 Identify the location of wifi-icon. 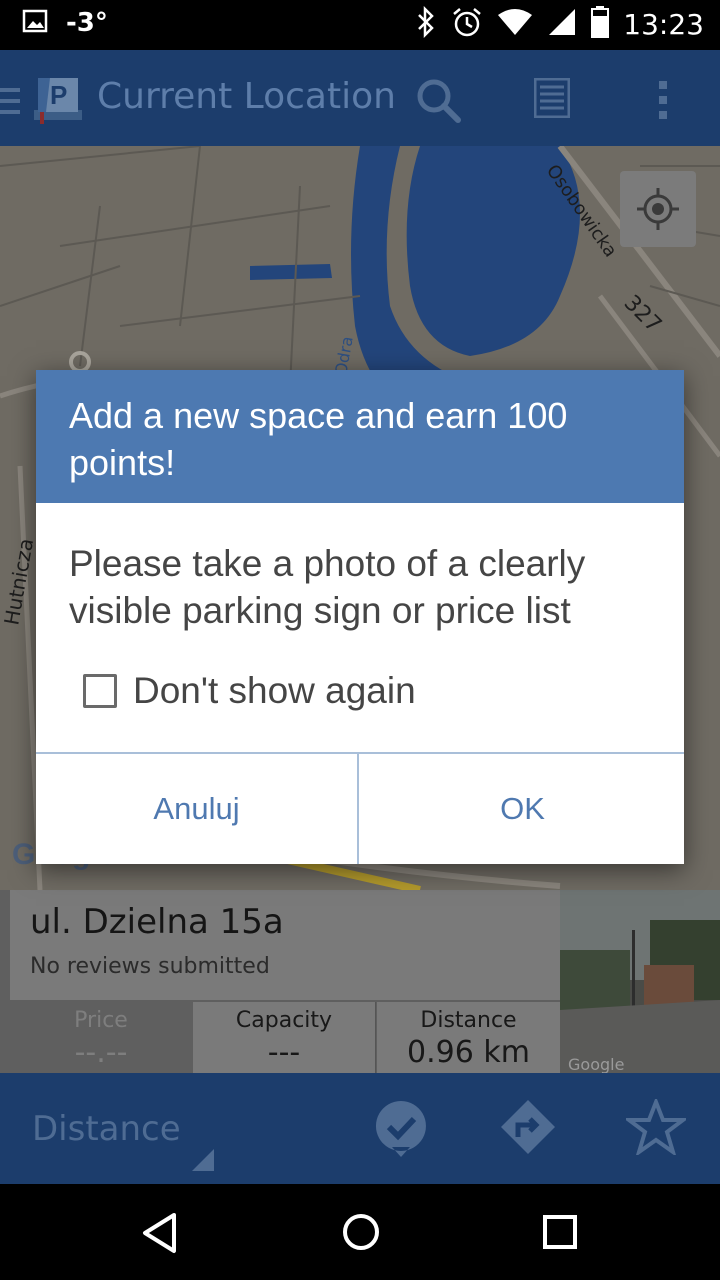
(515, 24).